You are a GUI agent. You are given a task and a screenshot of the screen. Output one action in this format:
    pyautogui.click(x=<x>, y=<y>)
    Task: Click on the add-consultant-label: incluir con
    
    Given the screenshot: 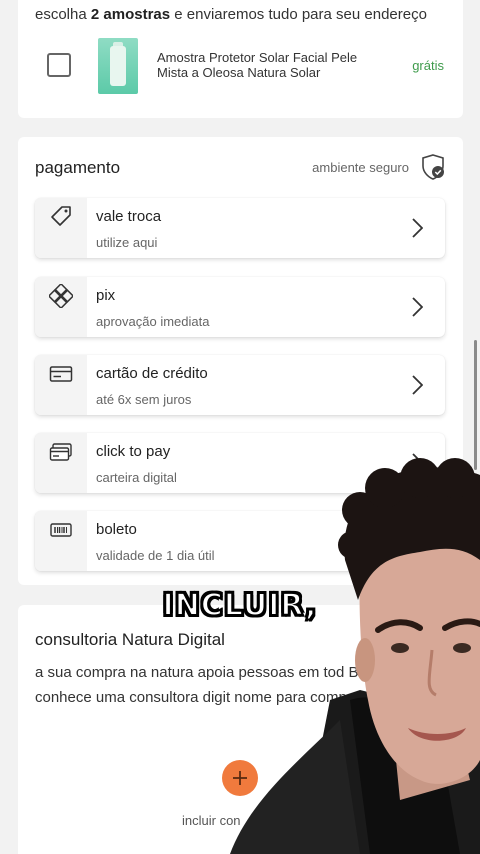 What is the action you would take?
    pyautogui.click(x=211, y=820)
    